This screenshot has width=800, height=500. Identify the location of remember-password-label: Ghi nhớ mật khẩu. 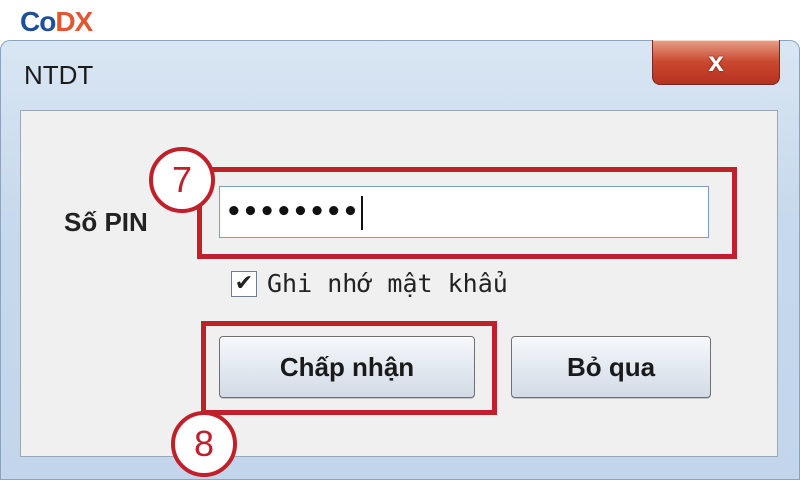
(387, 283).